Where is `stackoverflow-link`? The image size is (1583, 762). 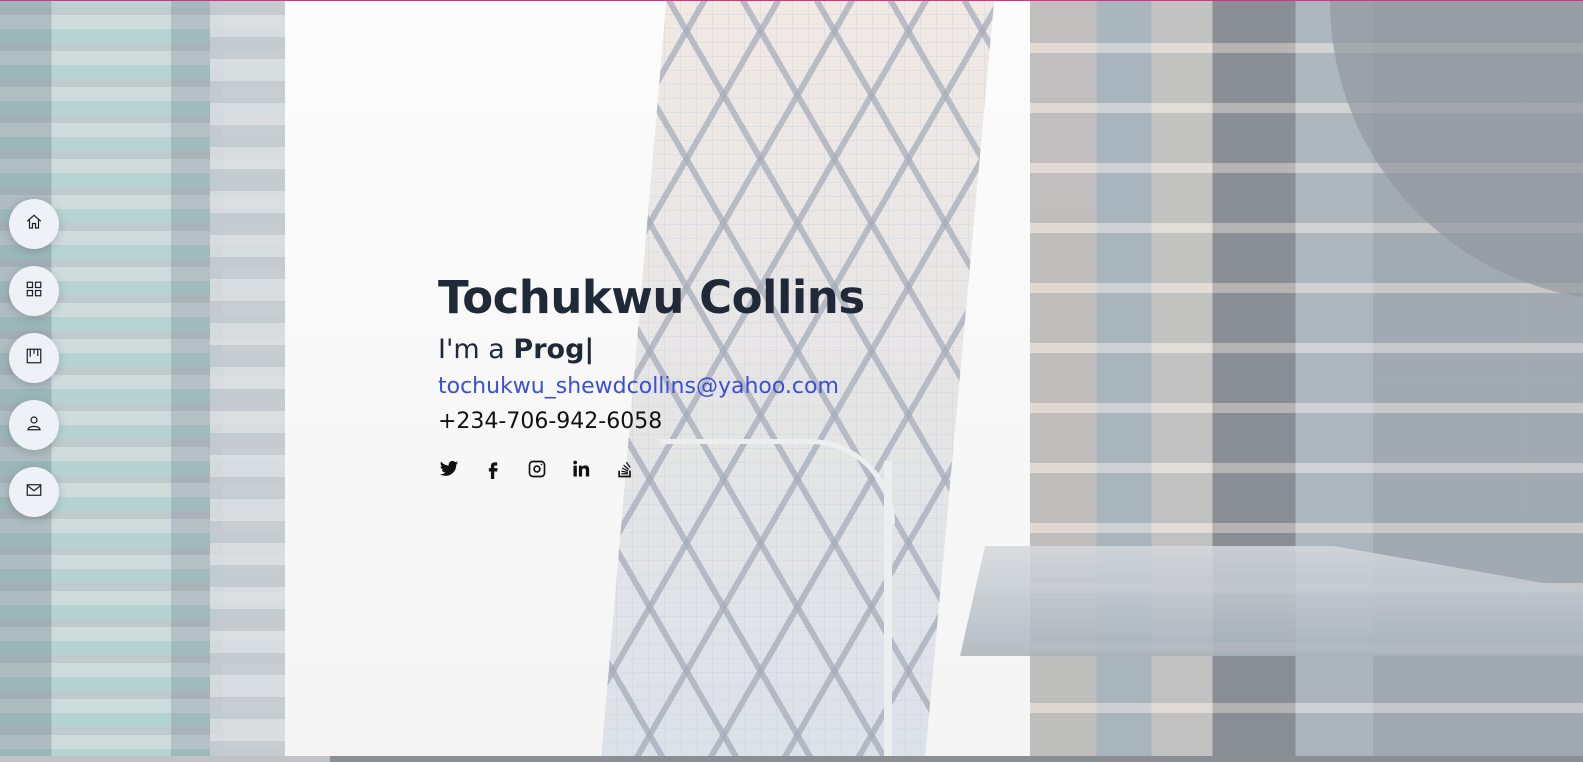 stackoverflow-link is located at coordinates (625, 471).